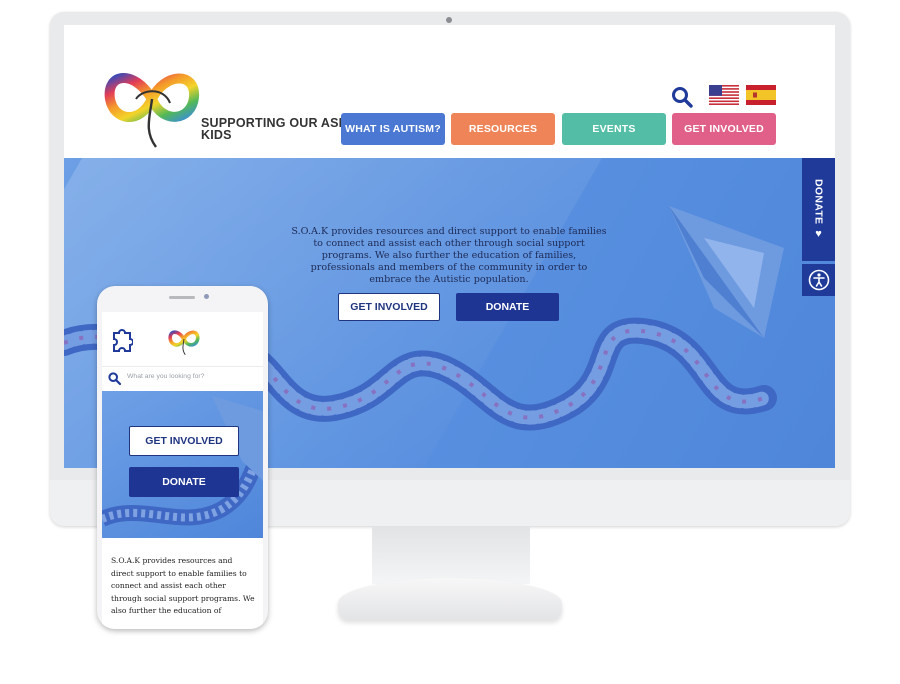  What do you see at coordinates (761, 95) in the screenshot?
I see `spain-flag-icon` at bounding box center [761, 95].